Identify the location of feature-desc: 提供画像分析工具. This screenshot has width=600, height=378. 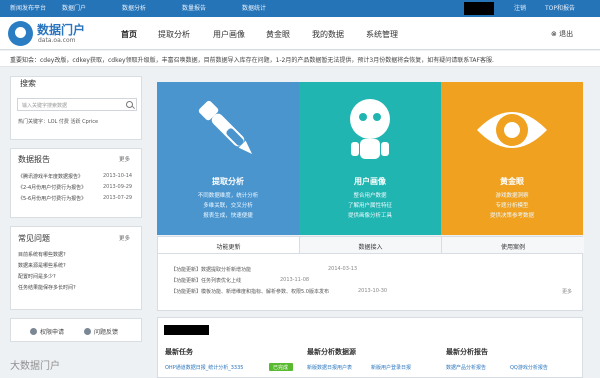
(369, 216).